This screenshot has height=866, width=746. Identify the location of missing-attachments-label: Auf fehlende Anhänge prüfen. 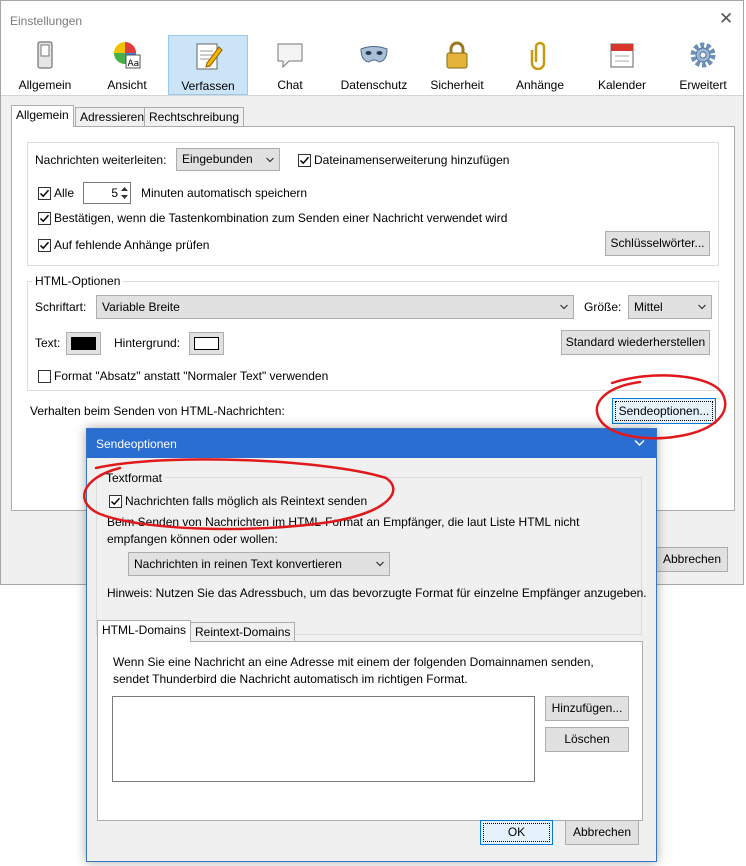
(132, 245).